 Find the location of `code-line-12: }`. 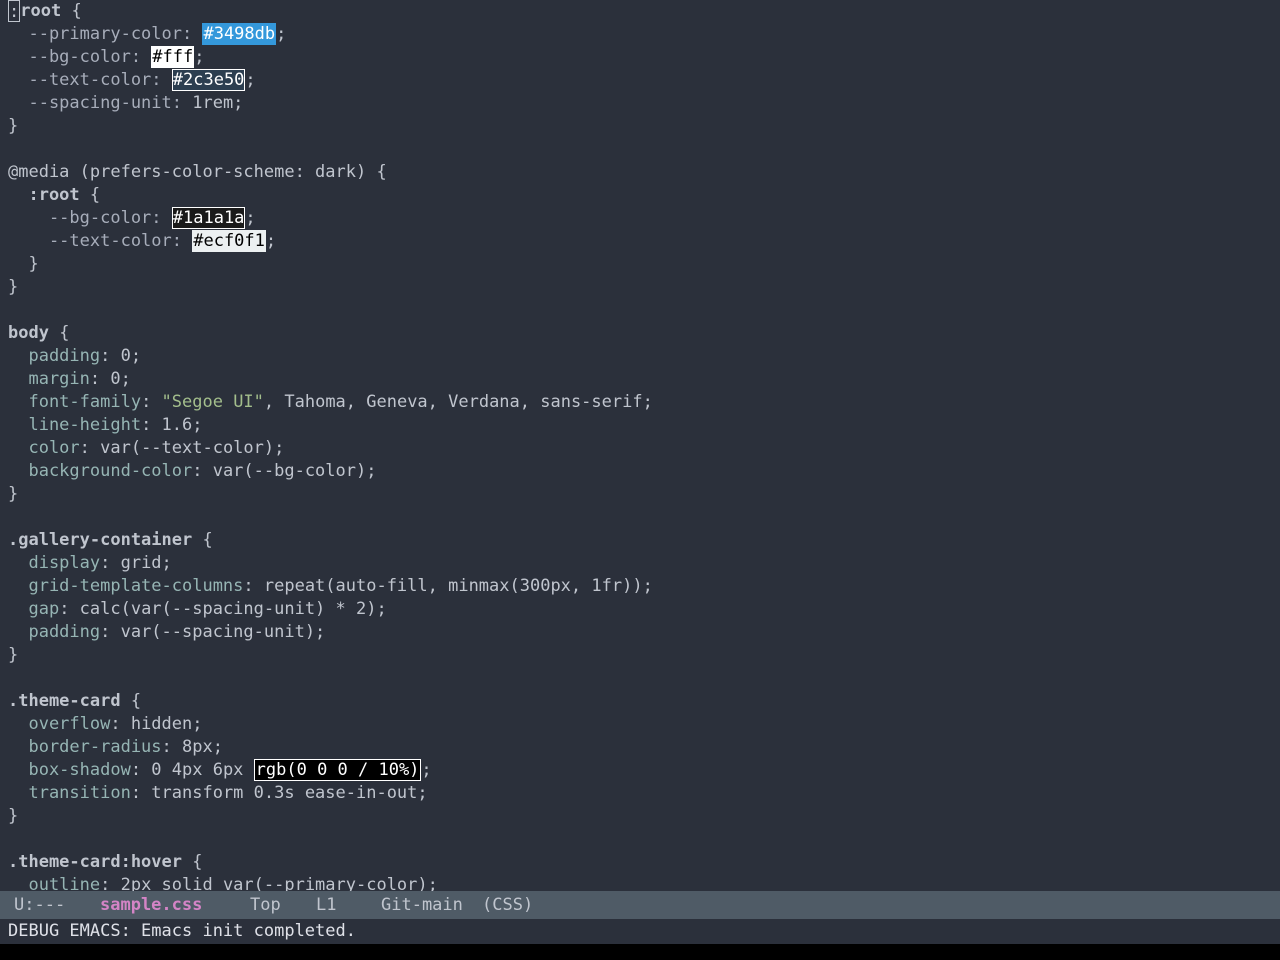

code-line-12: } is located at coordinates (23, 264).